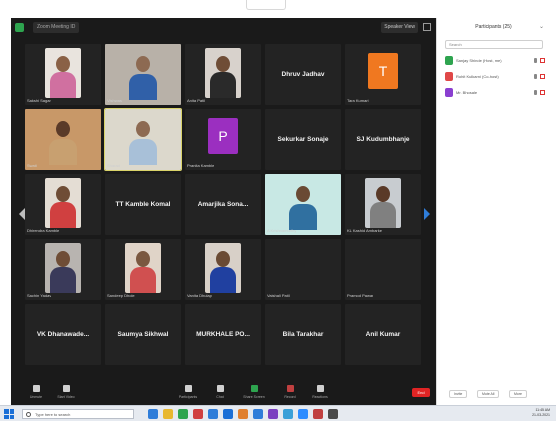  I want to click on participant-tile: Sharad, so click(143, 139).